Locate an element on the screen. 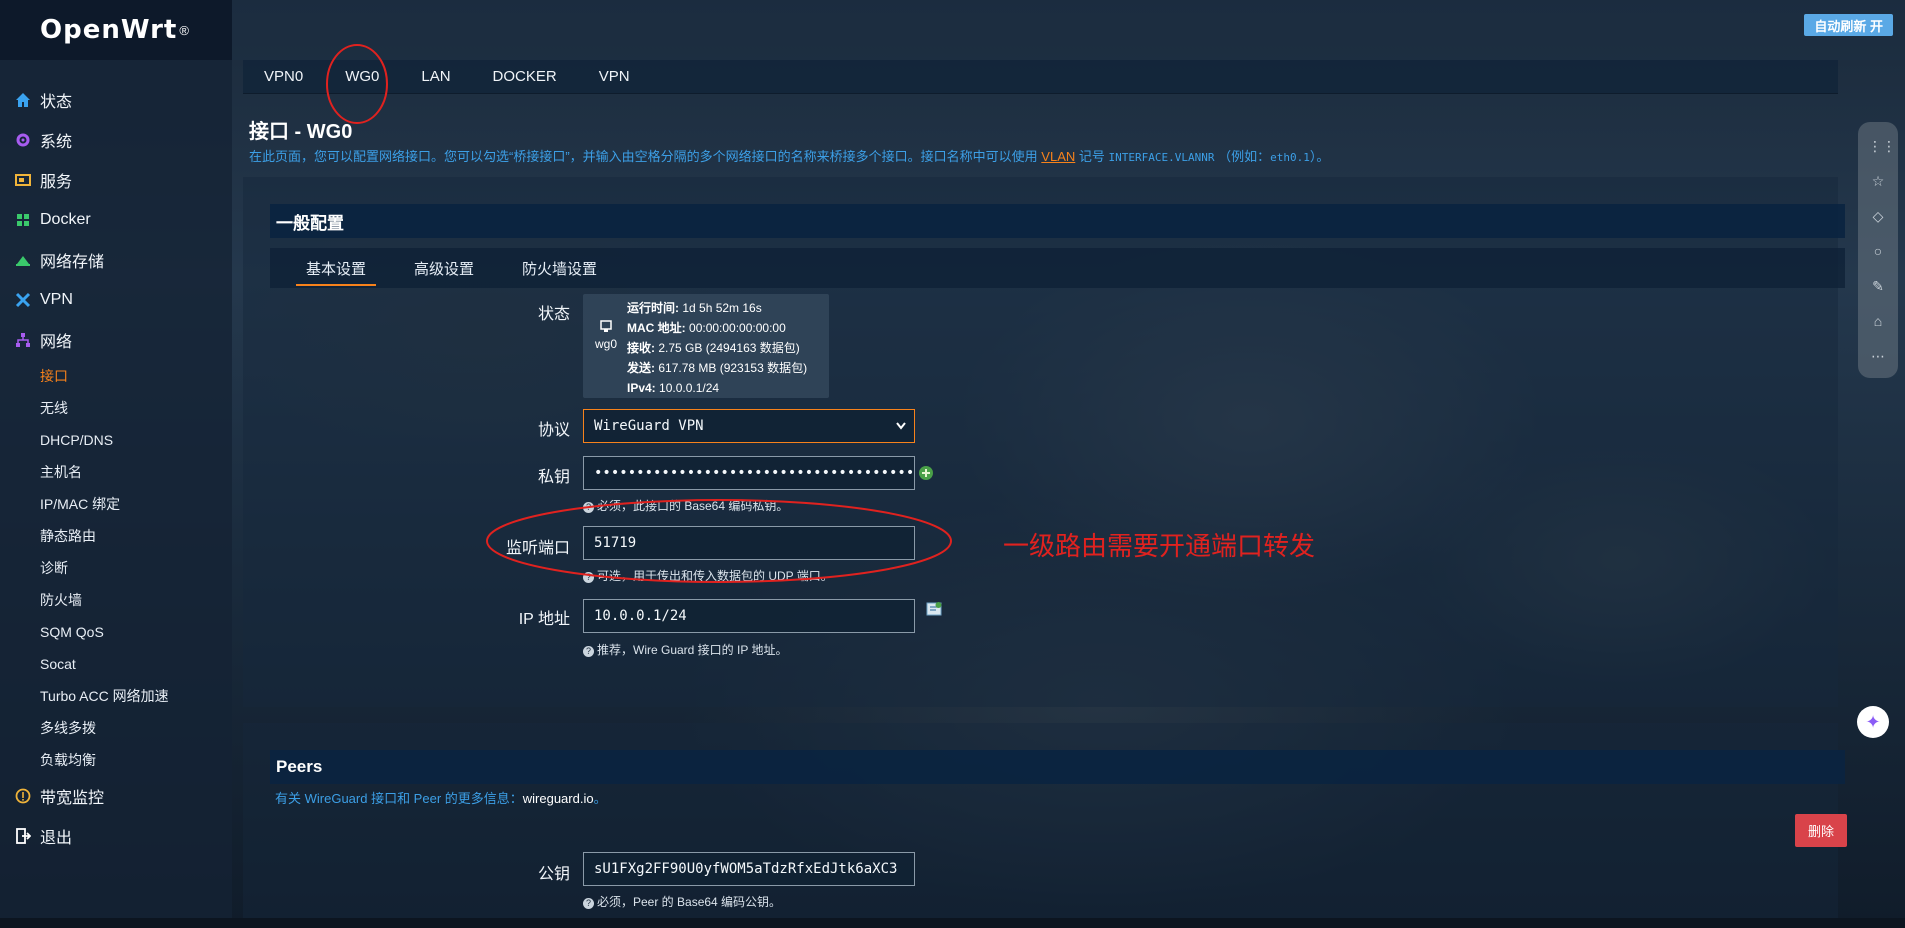 The height and width of the screenshot is (928, 1905). protocol-label: 协议 is located at coordinates (553, 430).